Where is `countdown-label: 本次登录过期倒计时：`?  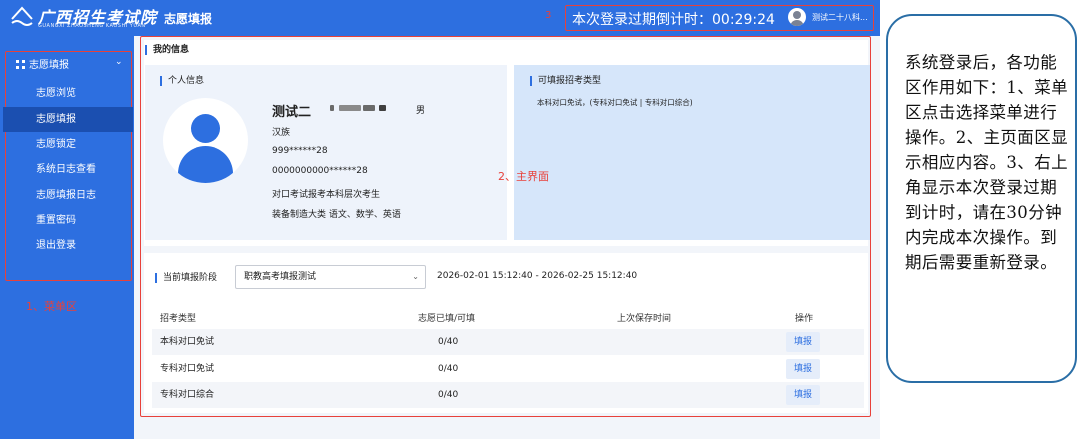
countdown-label: 本次登录过期倒计时： is located at coordinates (642, 20).